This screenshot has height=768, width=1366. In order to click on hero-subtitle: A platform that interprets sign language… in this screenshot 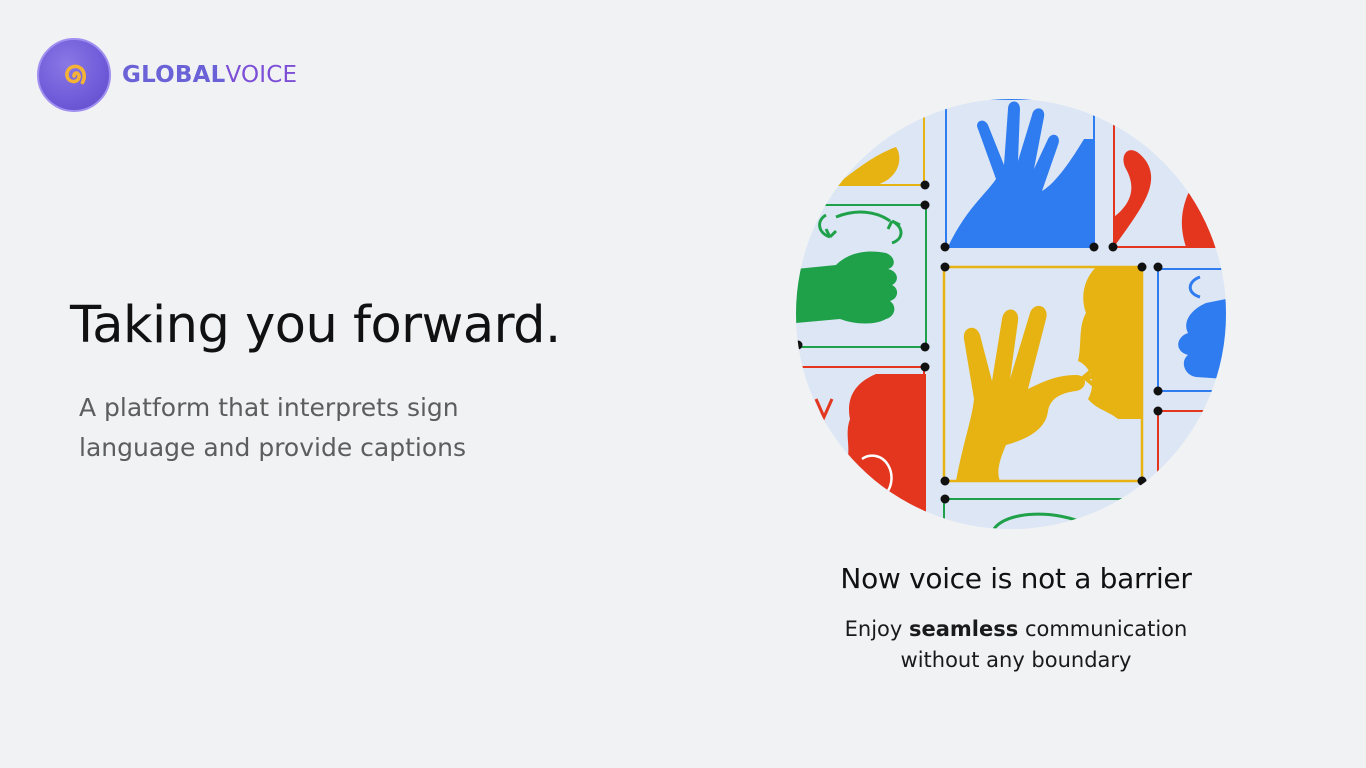, I will do `click(272, 427)`.